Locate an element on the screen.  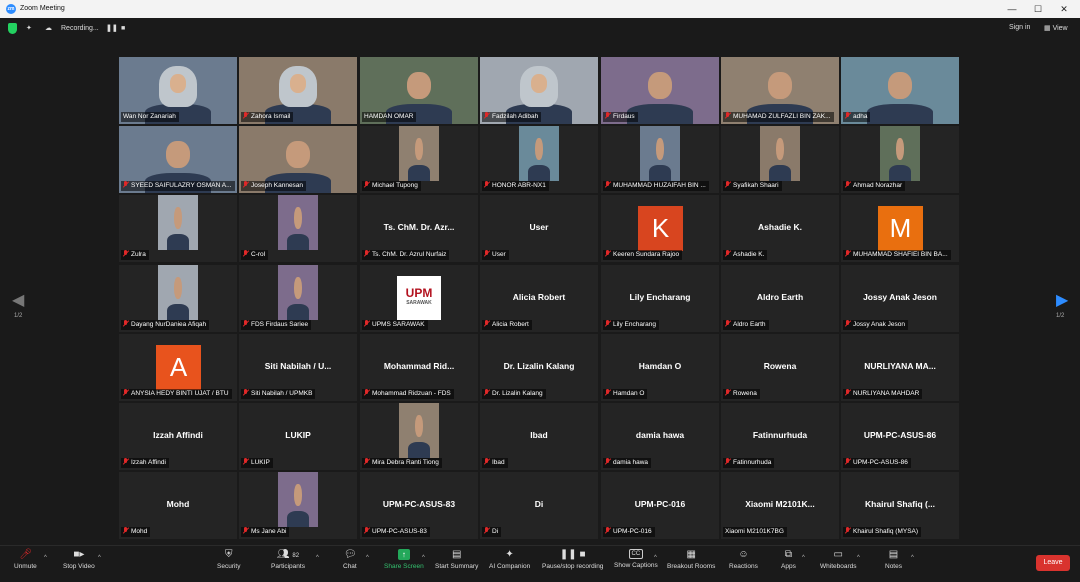
participant-tile: K Keeren Sundara Rajoo is located at coordinates (660, 228).